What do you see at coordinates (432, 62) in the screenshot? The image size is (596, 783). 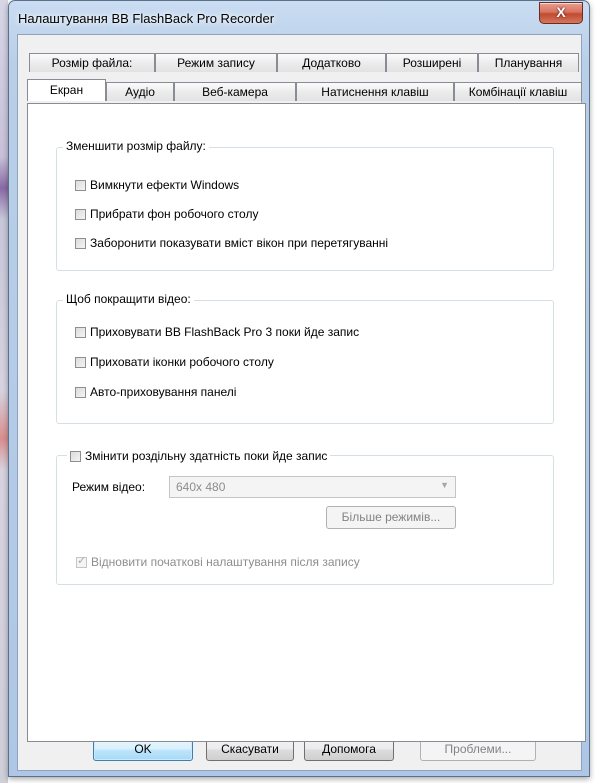 I see `tab-advanced: Розширені` at bounding box center [432, 62].